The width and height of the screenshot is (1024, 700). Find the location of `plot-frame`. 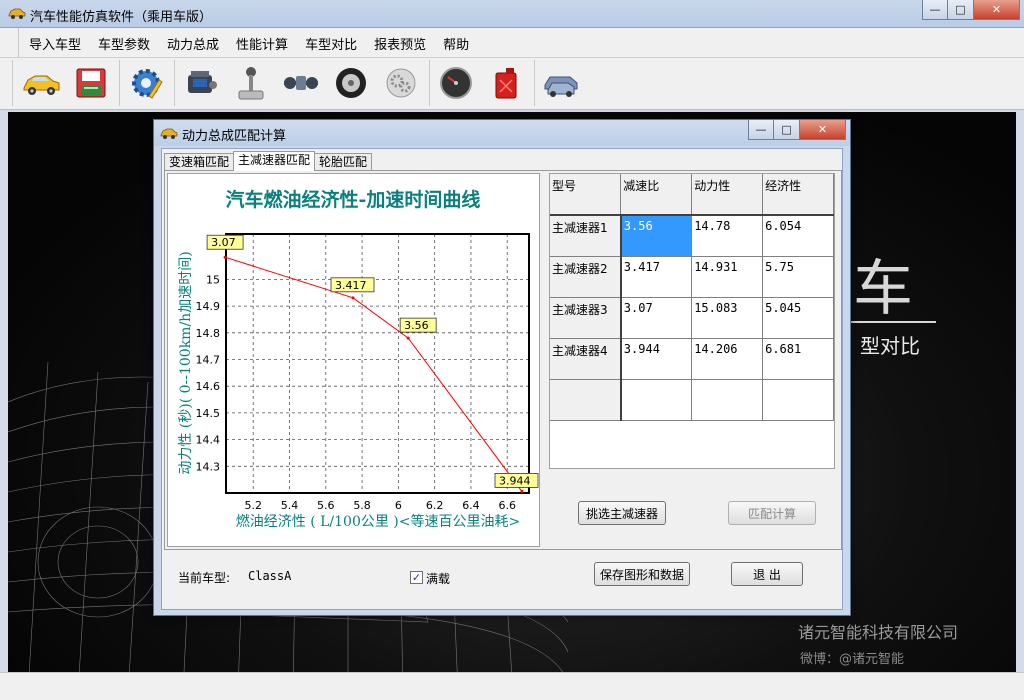

plot-frame is located at coordinates (377, 363).